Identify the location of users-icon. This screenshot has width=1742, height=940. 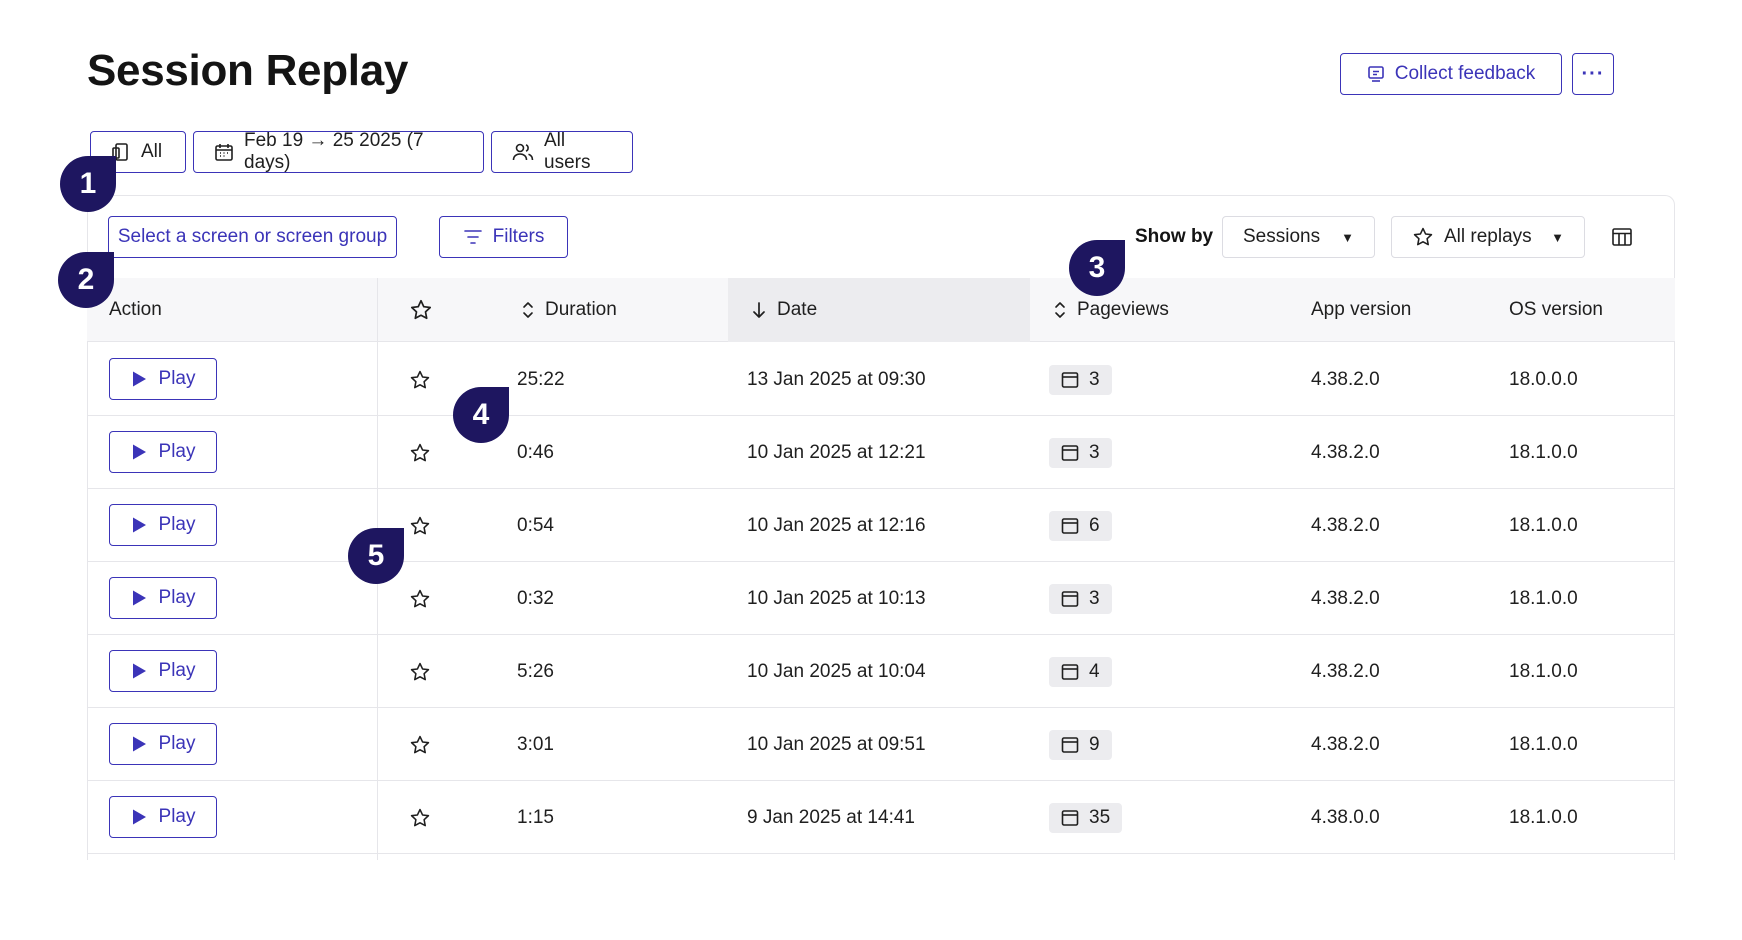
(523, 152).